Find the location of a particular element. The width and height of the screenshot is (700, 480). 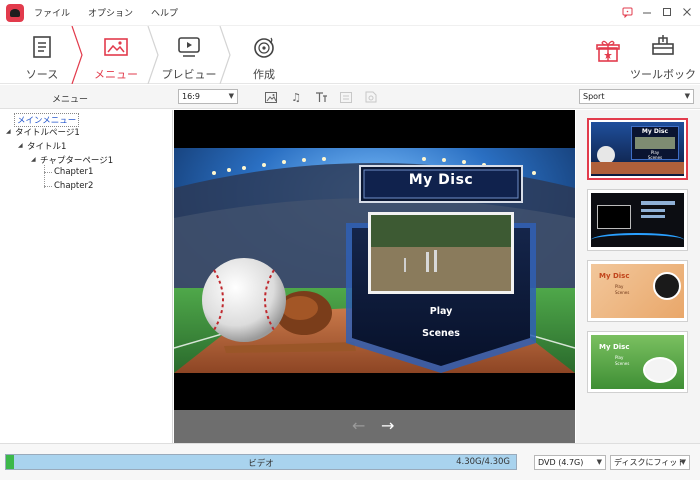

fit-option-value: ディスクにフィット is located at coordinates (650, 462).